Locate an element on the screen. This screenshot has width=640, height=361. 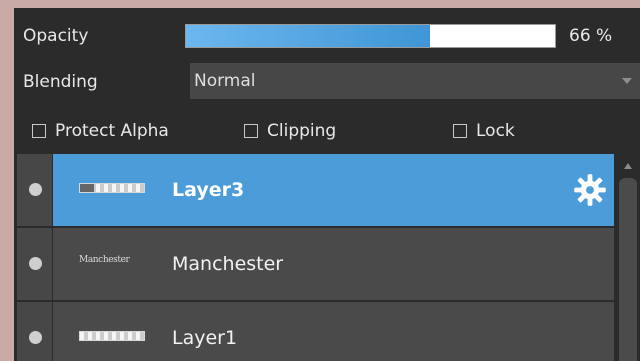
layer-thumbnail: Manchester is located at coordinates (104, 260).